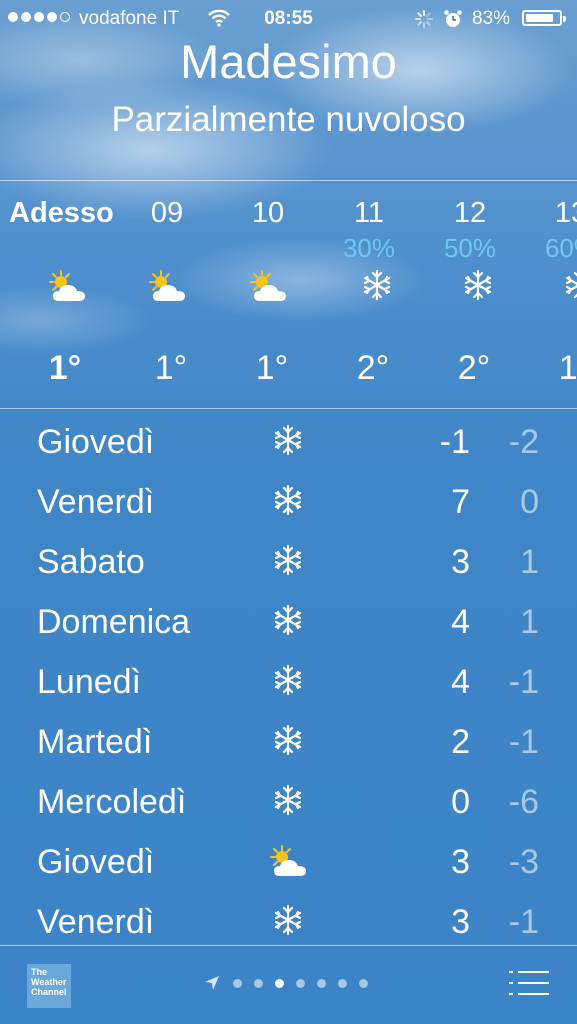 The image size is (577, 1024). Describe the element at coordinates (95, 742) in the screenshot. I see `day-name: Martedì` at that location.